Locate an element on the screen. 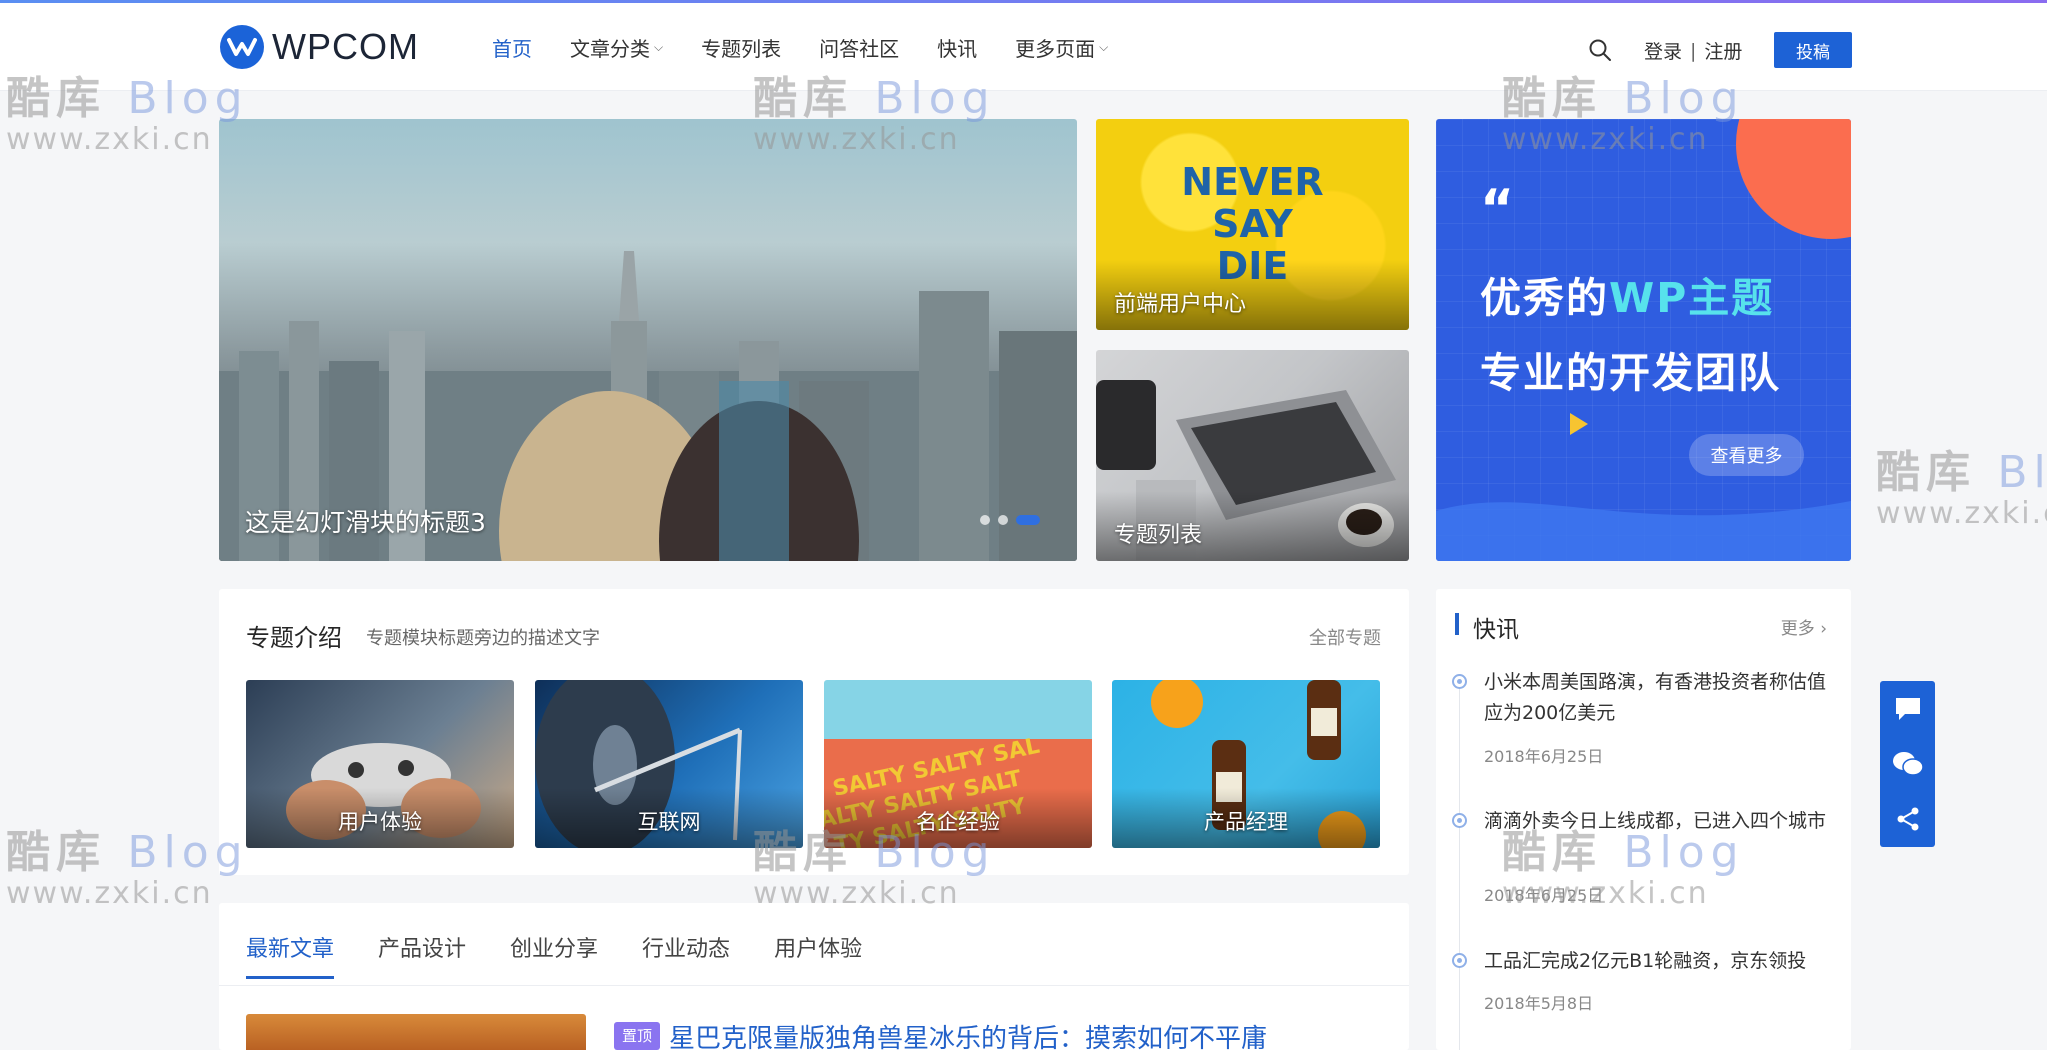 The width and height of the screenshot is (2047, 1050). submit-post-button: 投稿 is located at coordinates (1813, 50).